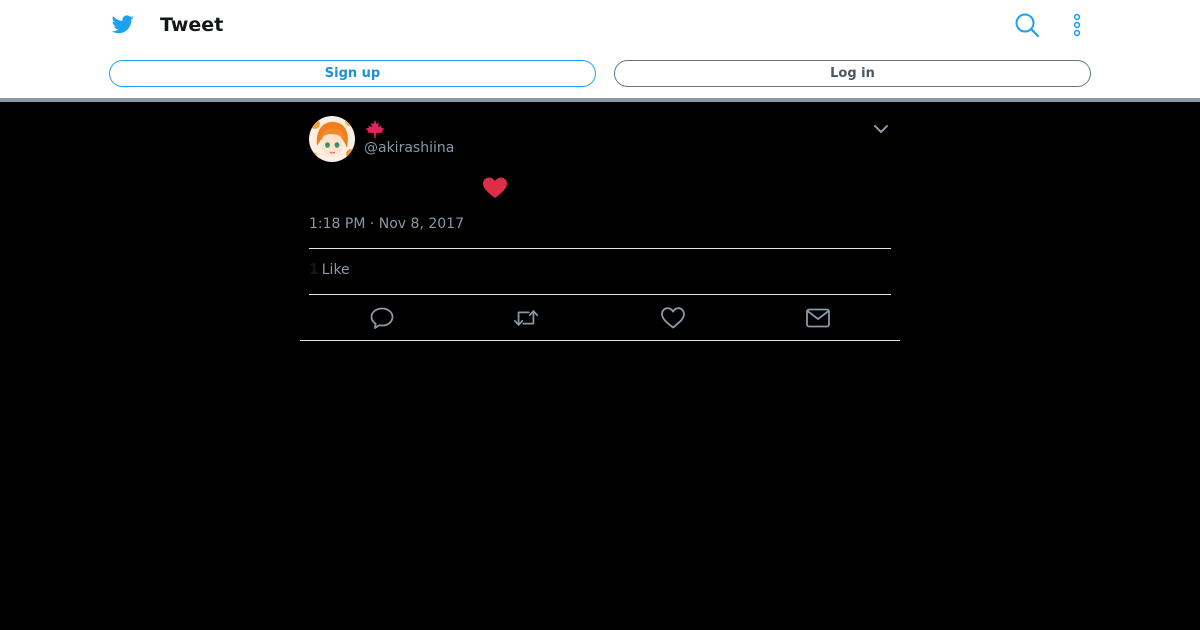  Describe the element at coordinates (314, 270) in the screenshot. I see `likes-count: 1` at that location.